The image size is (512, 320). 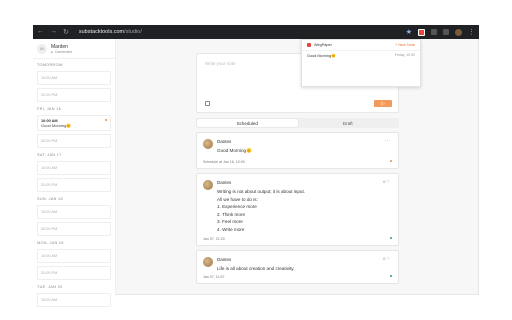 I want to click on profile-header: M Marden Connected, so click(x=74, y=49).